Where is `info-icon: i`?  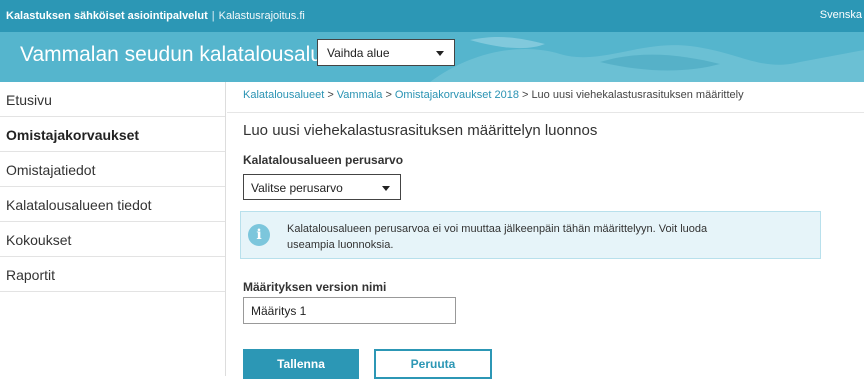
info-icon: i is located at coordinates (259, 235).